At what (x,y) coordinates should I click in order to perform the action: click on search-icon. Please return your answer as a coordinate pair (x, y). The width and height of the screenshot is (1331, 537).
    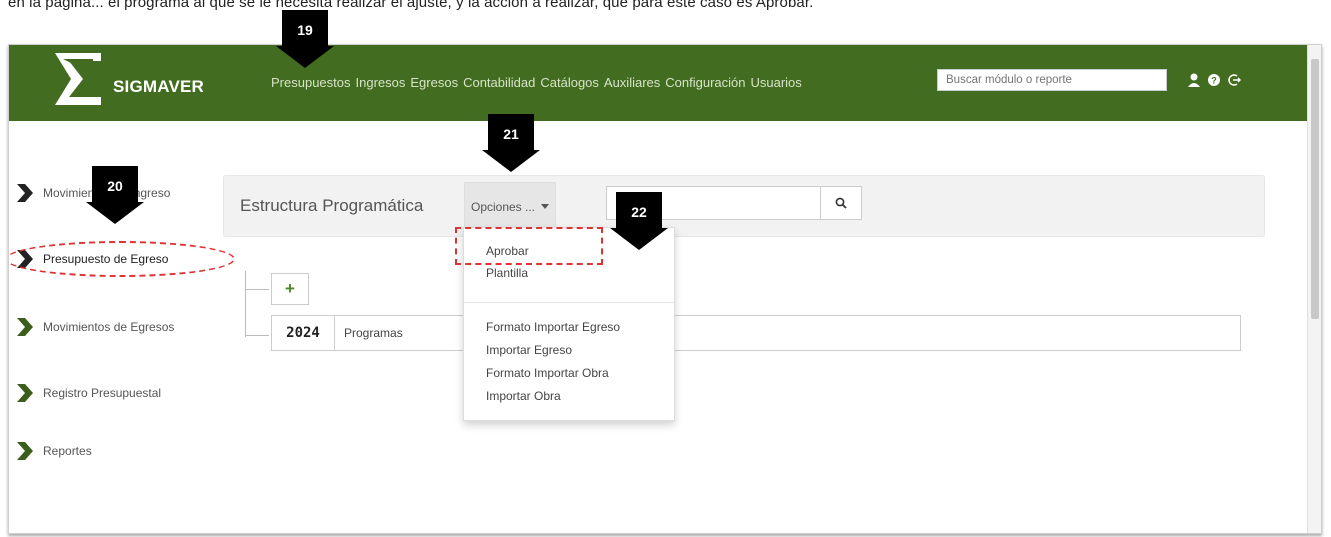
    Looking at the image, I should click on (841, 203).